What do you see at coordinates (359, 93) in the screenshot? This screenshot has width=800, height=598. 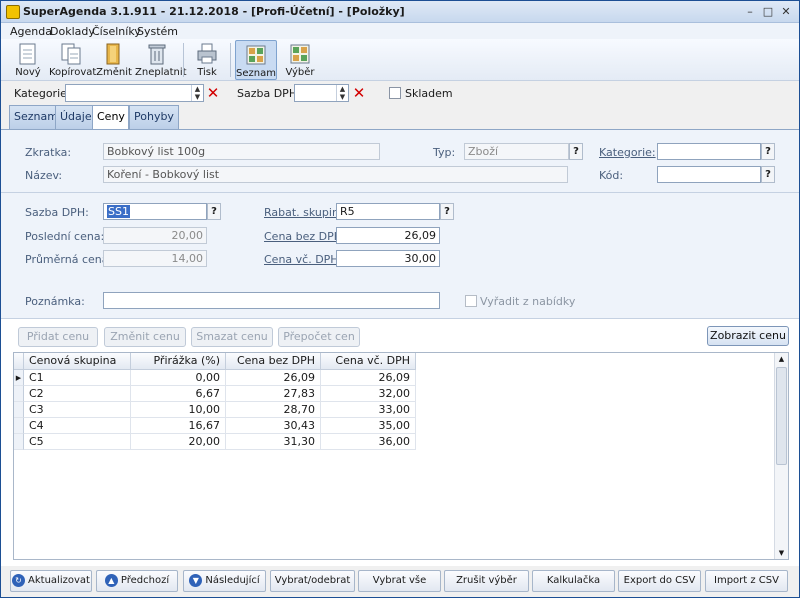 I see `clear-vat-icon: ✕` at bounding box center [359, 93].